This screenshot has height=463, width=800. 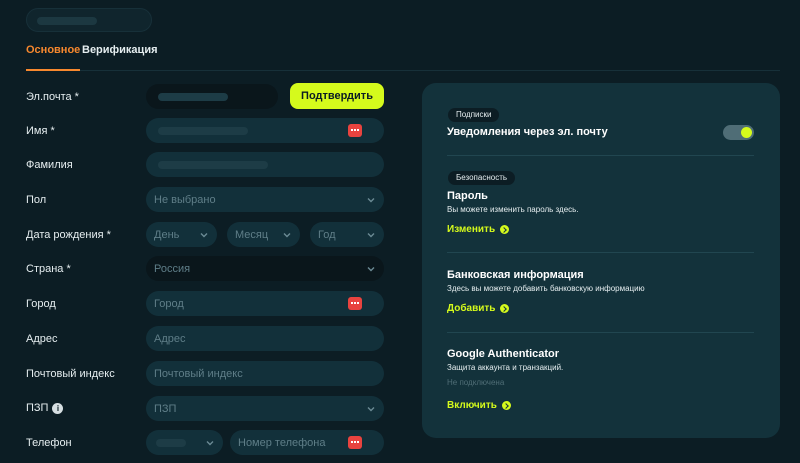 I want to click on birth-year-select: Год, so click(x=347, y=234).